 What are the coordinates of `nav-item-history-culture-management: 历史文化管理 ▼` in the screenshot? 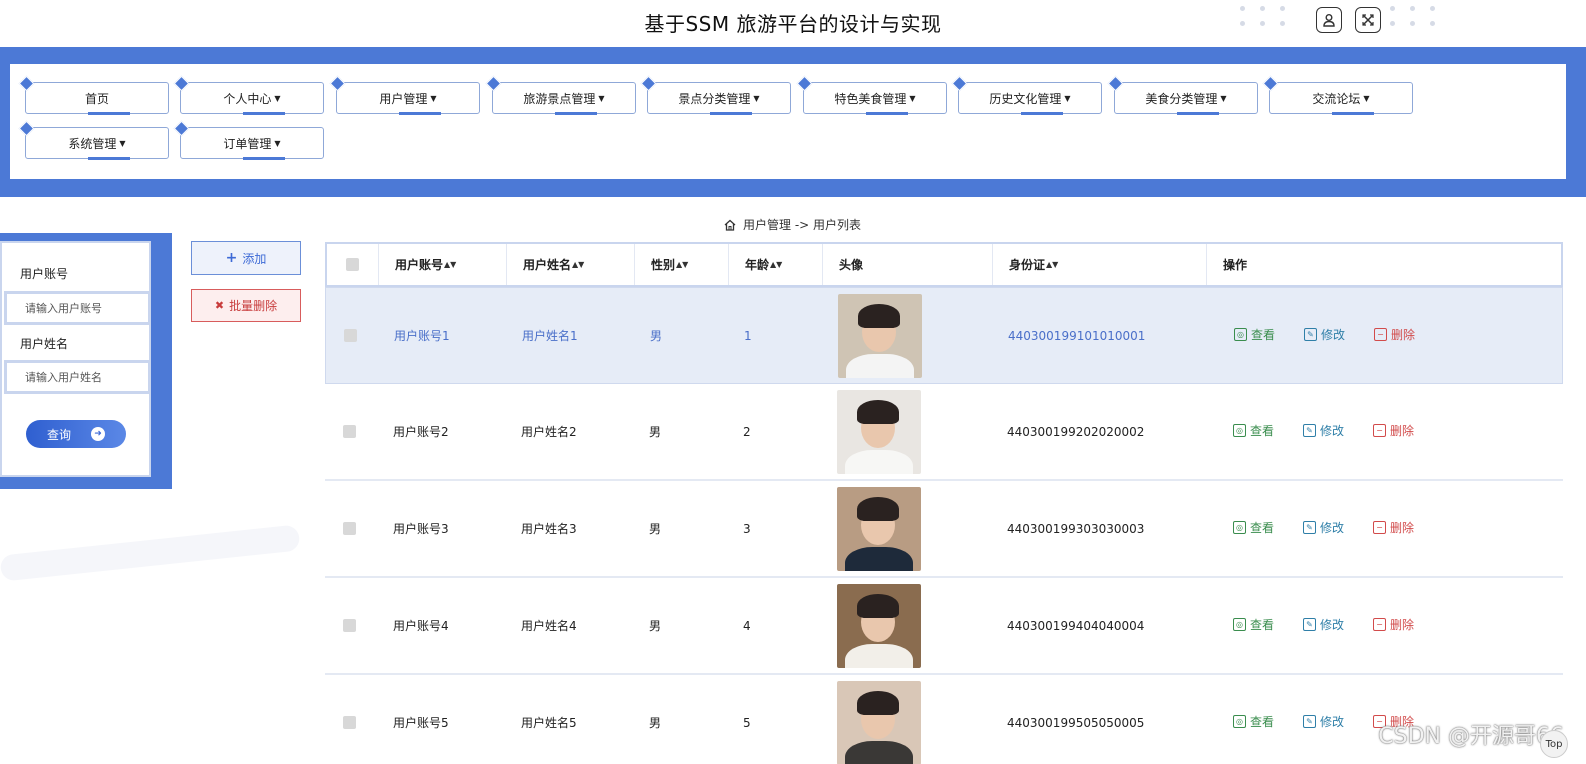 It's located at (1030, 98).